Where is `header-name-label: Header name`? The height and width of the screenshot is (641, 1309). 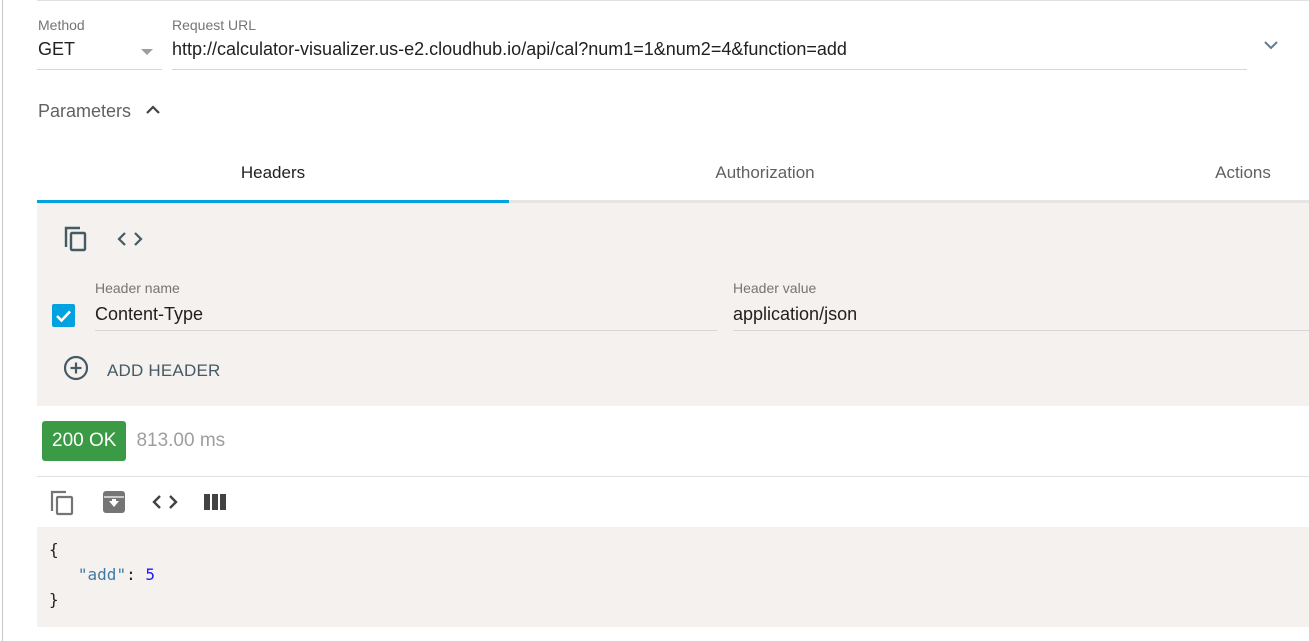
header-name-label: Header name is located at coordinates (137, 288).